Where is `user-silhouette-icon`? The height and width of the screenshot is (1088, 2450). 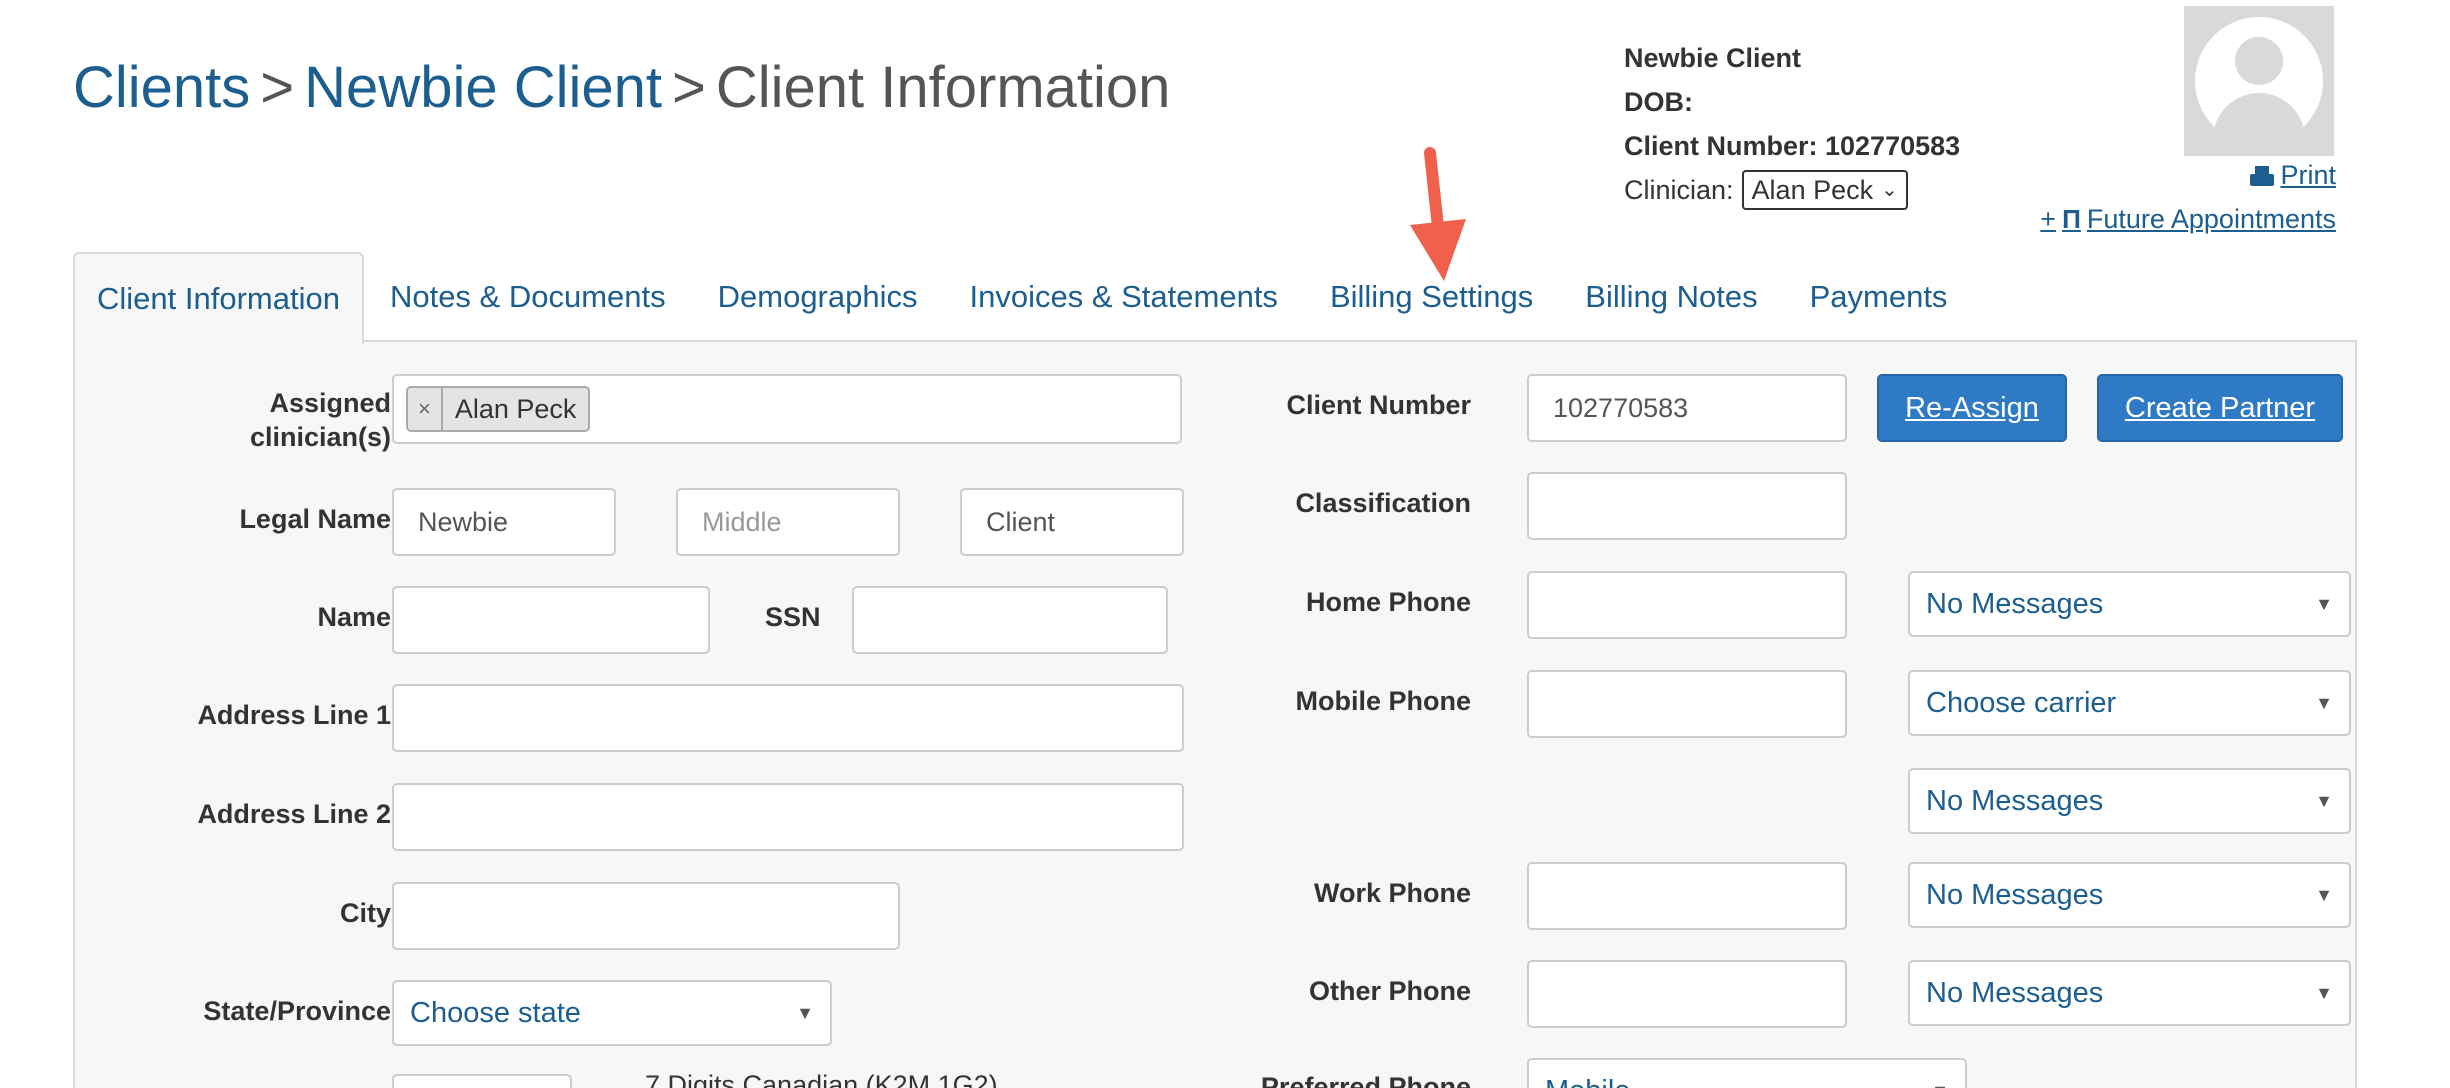 user-silhouette-icon is located at coordinates (2259, 81).